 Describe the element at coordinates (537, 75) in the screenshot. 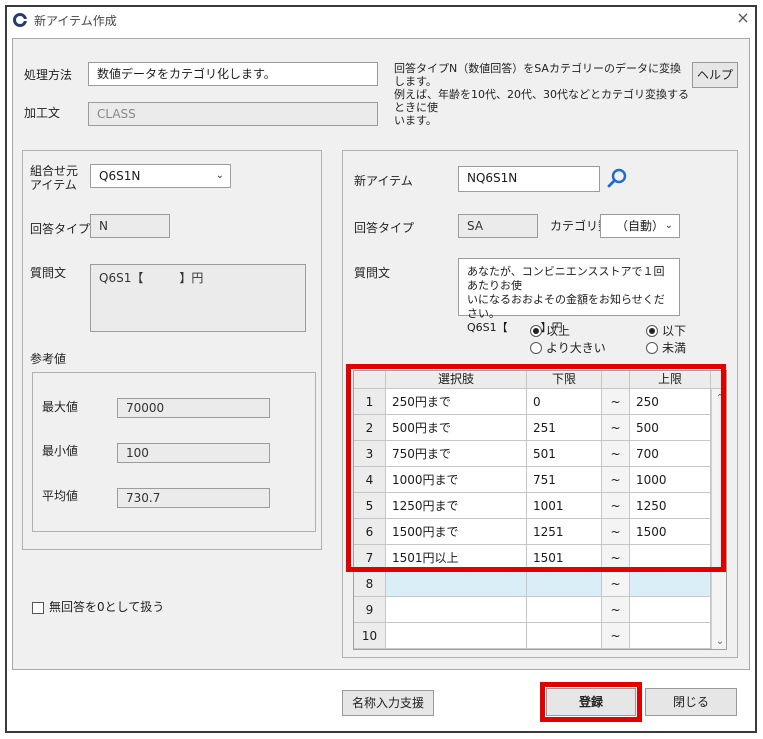

I see `description-line: 回答タイプN（数値回答）をSAカテゴリーのデータに変換します。` at that location.